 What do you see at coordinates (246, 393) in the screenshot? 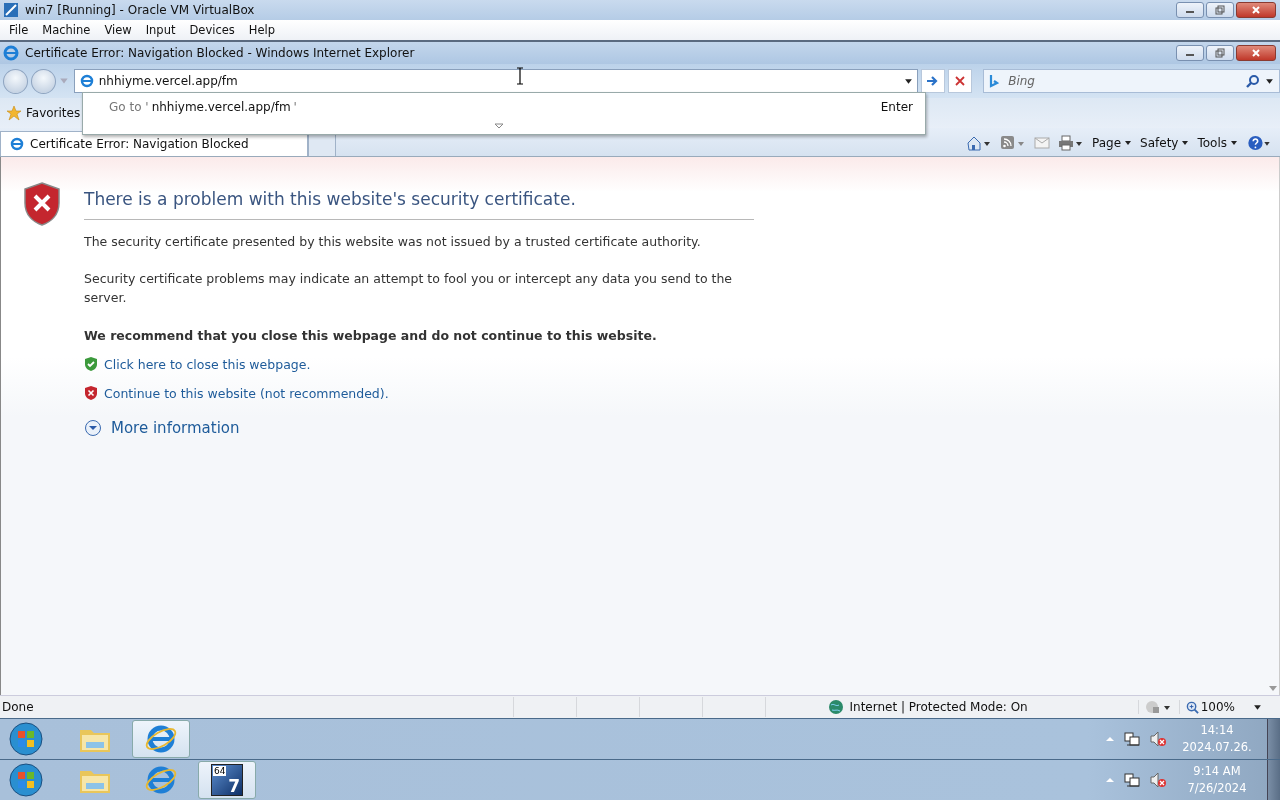
I see `link: Continue to this website (not recommended).` at bounding box center [246, 393].